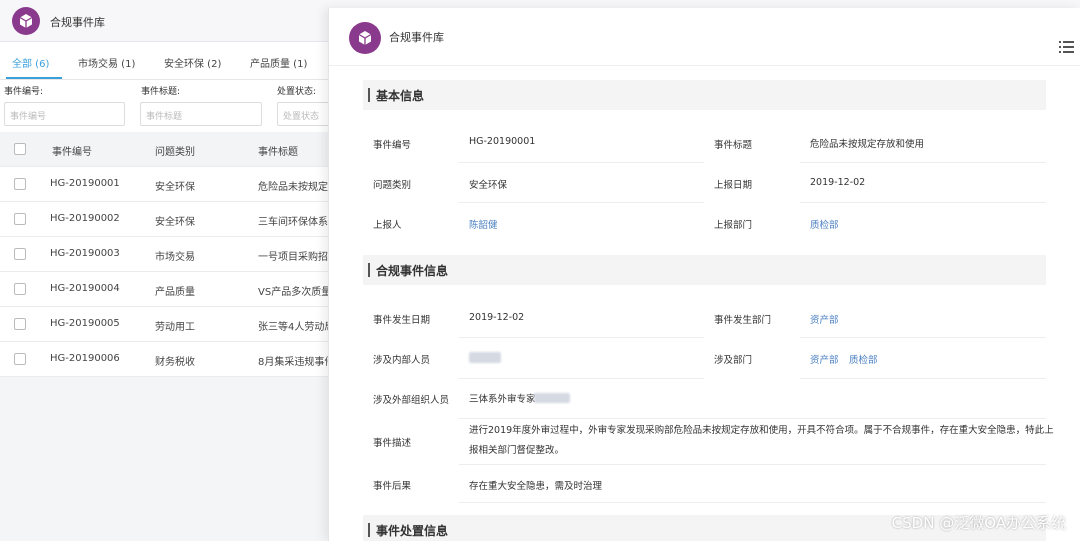  I want to click on value-external-staff: 三体系外审专家, so click(502, 399).